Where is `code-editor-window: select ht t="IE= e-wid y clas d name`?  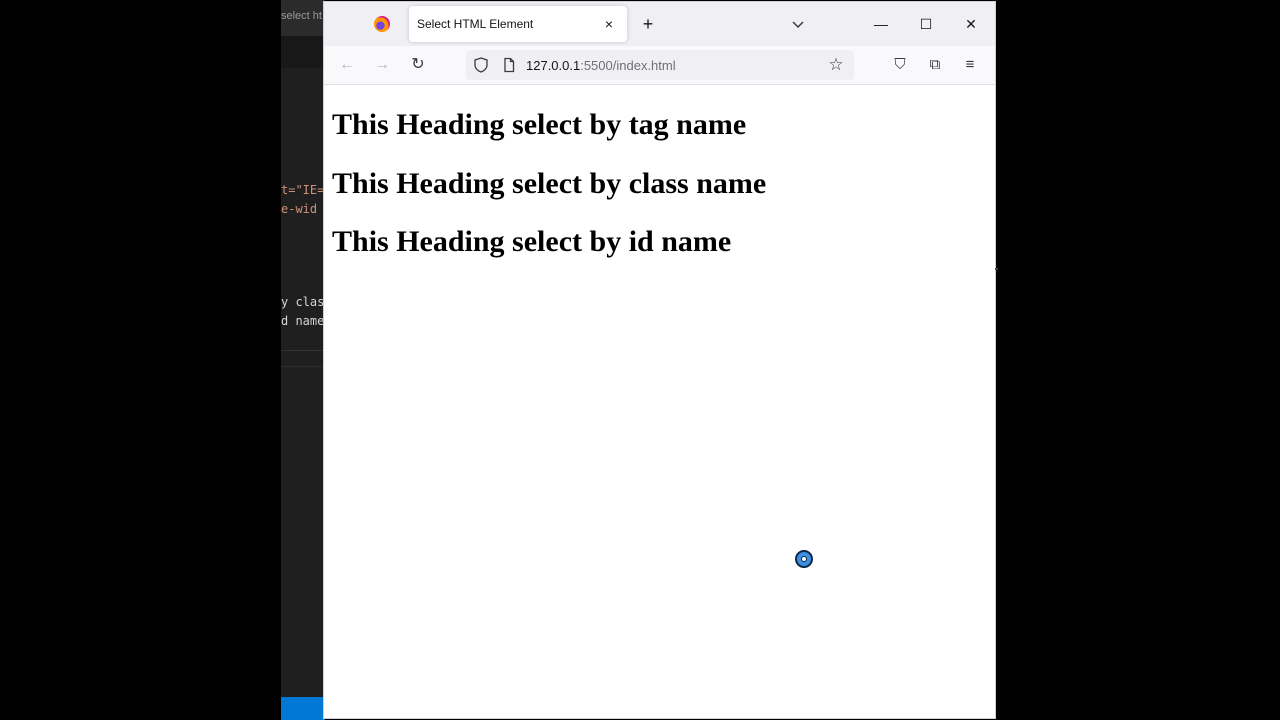
code-editor-window: select ht t="IE= e-wid y clas d name is located at coordinates (303, 360).